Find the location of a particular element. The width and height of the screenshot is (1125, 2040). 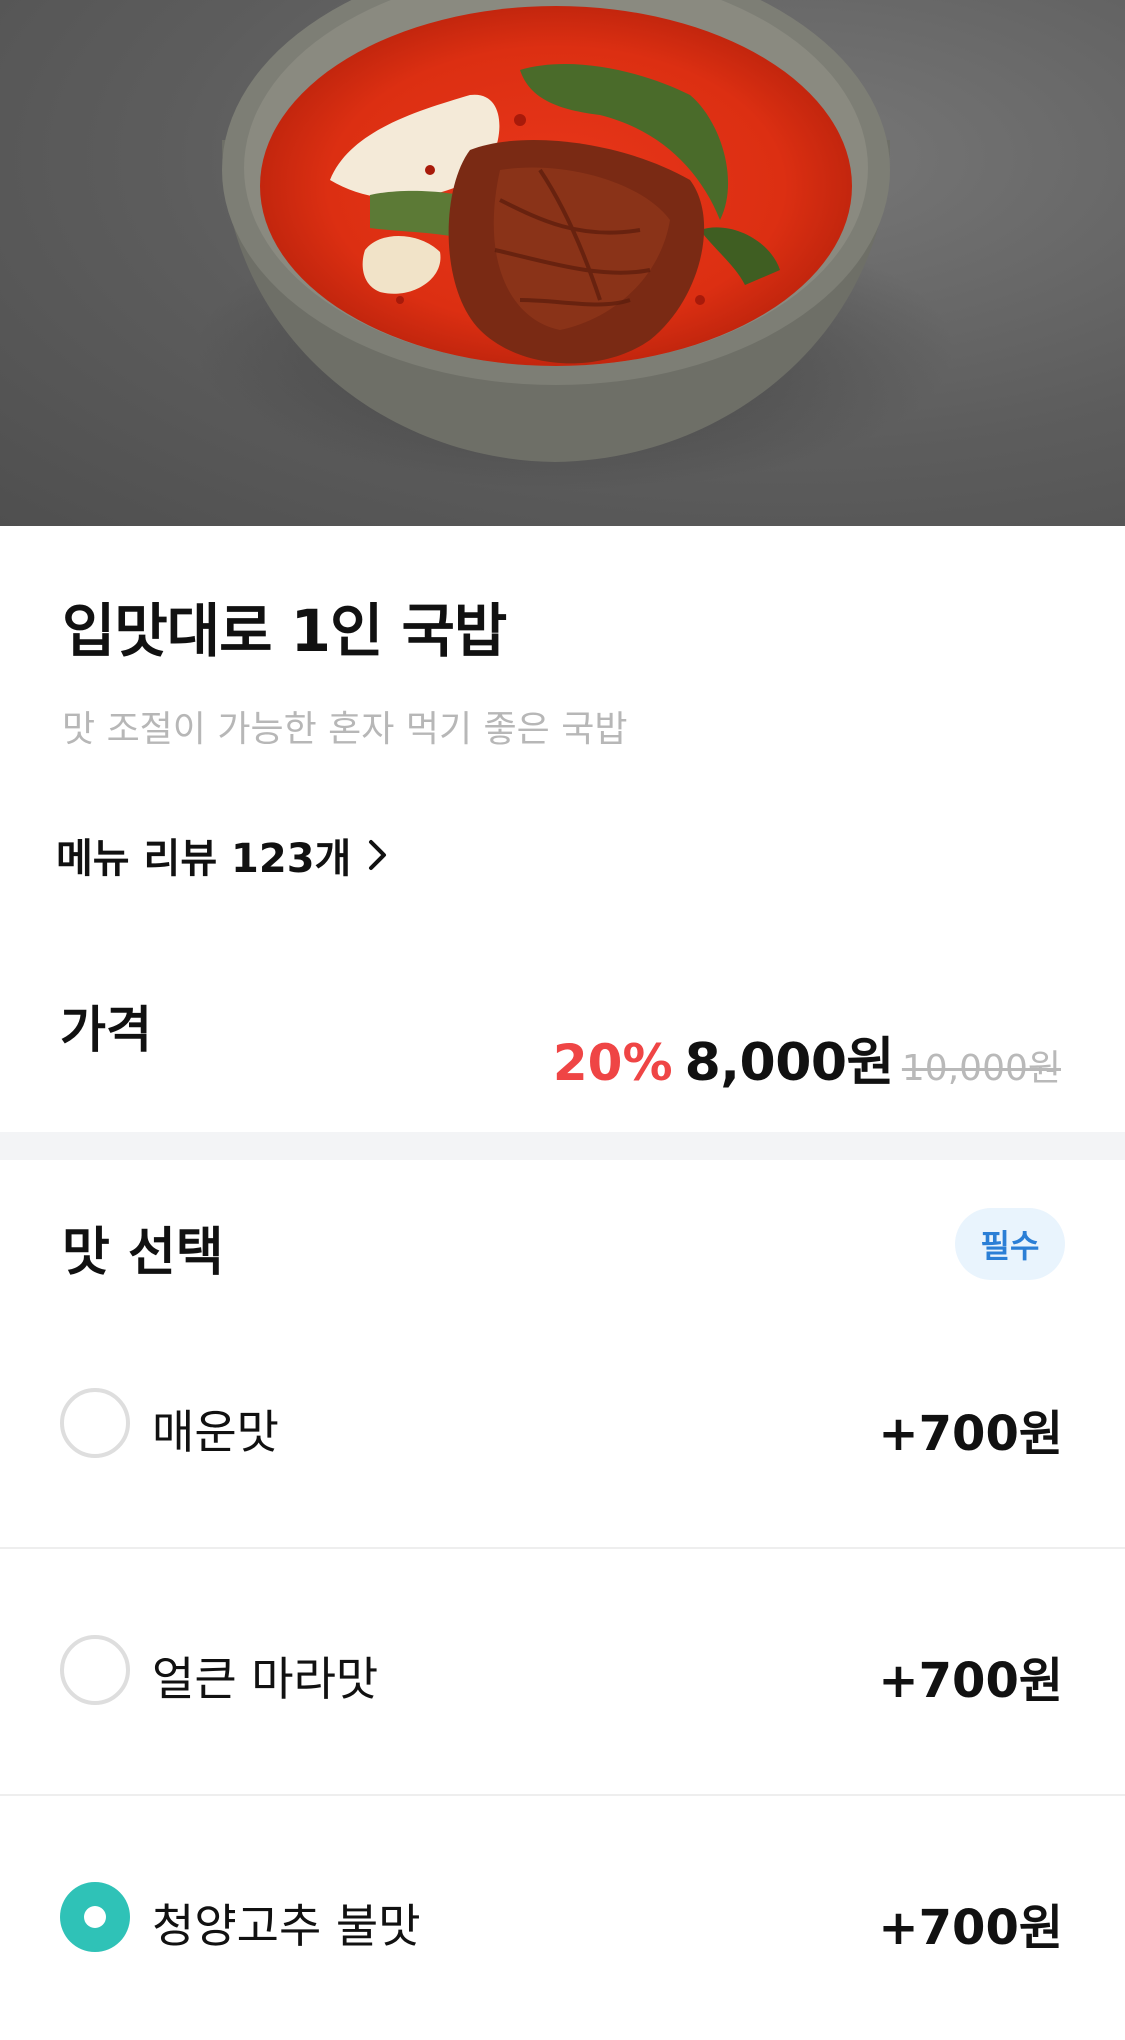

section-divider is located at coordinates (562, 1146).